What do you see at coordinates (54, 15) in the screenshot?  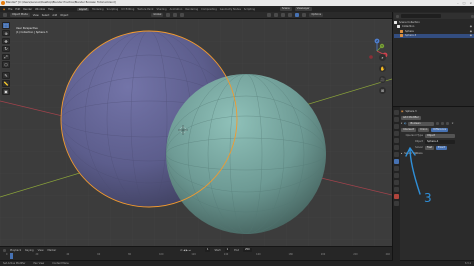 I see `menu-add: Add` at bounding box center [54, 15].